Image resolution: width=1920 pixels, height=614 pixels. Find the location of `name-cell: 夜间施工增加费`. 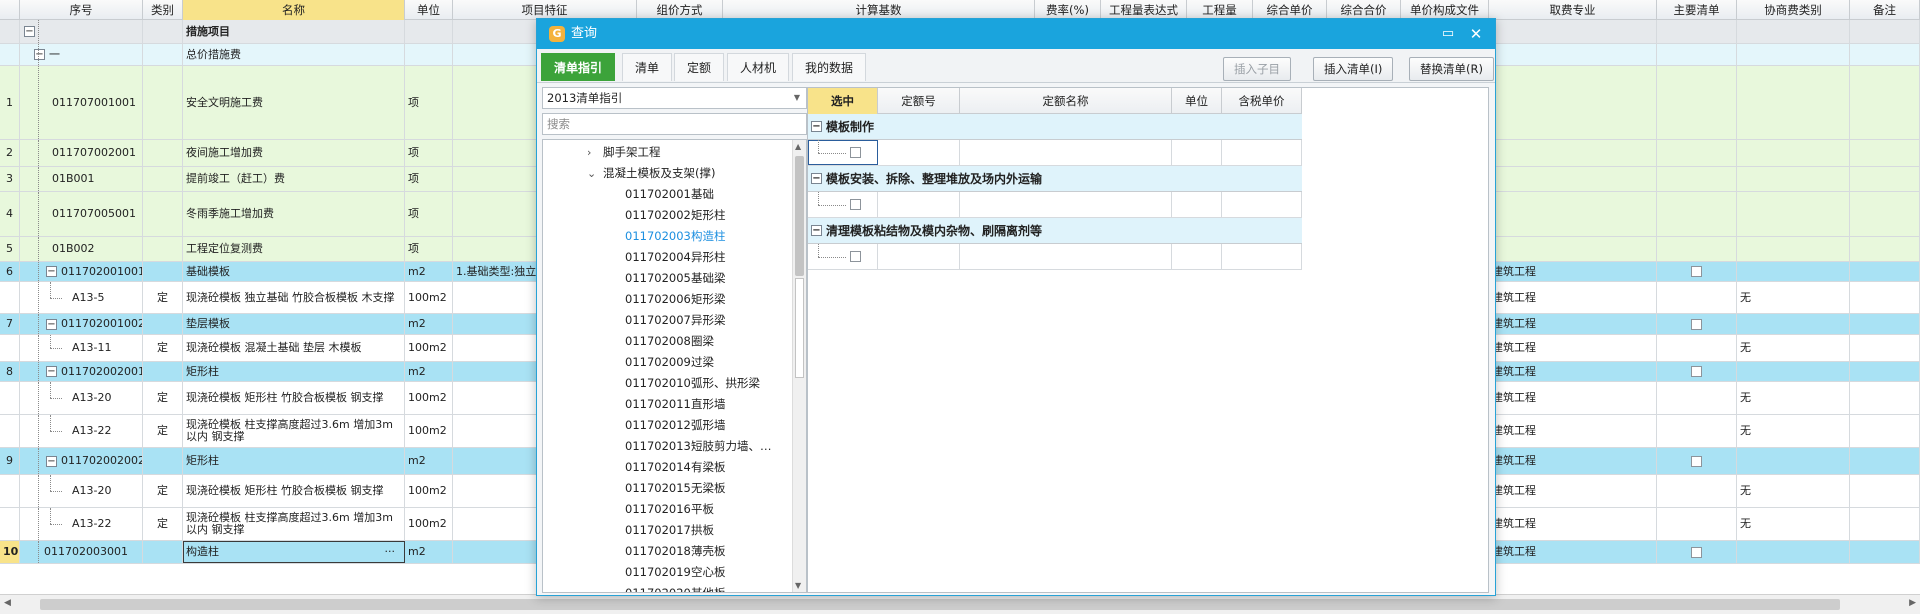

name-cell: 夜间施工增加费 is located at coordinates (294, 153).